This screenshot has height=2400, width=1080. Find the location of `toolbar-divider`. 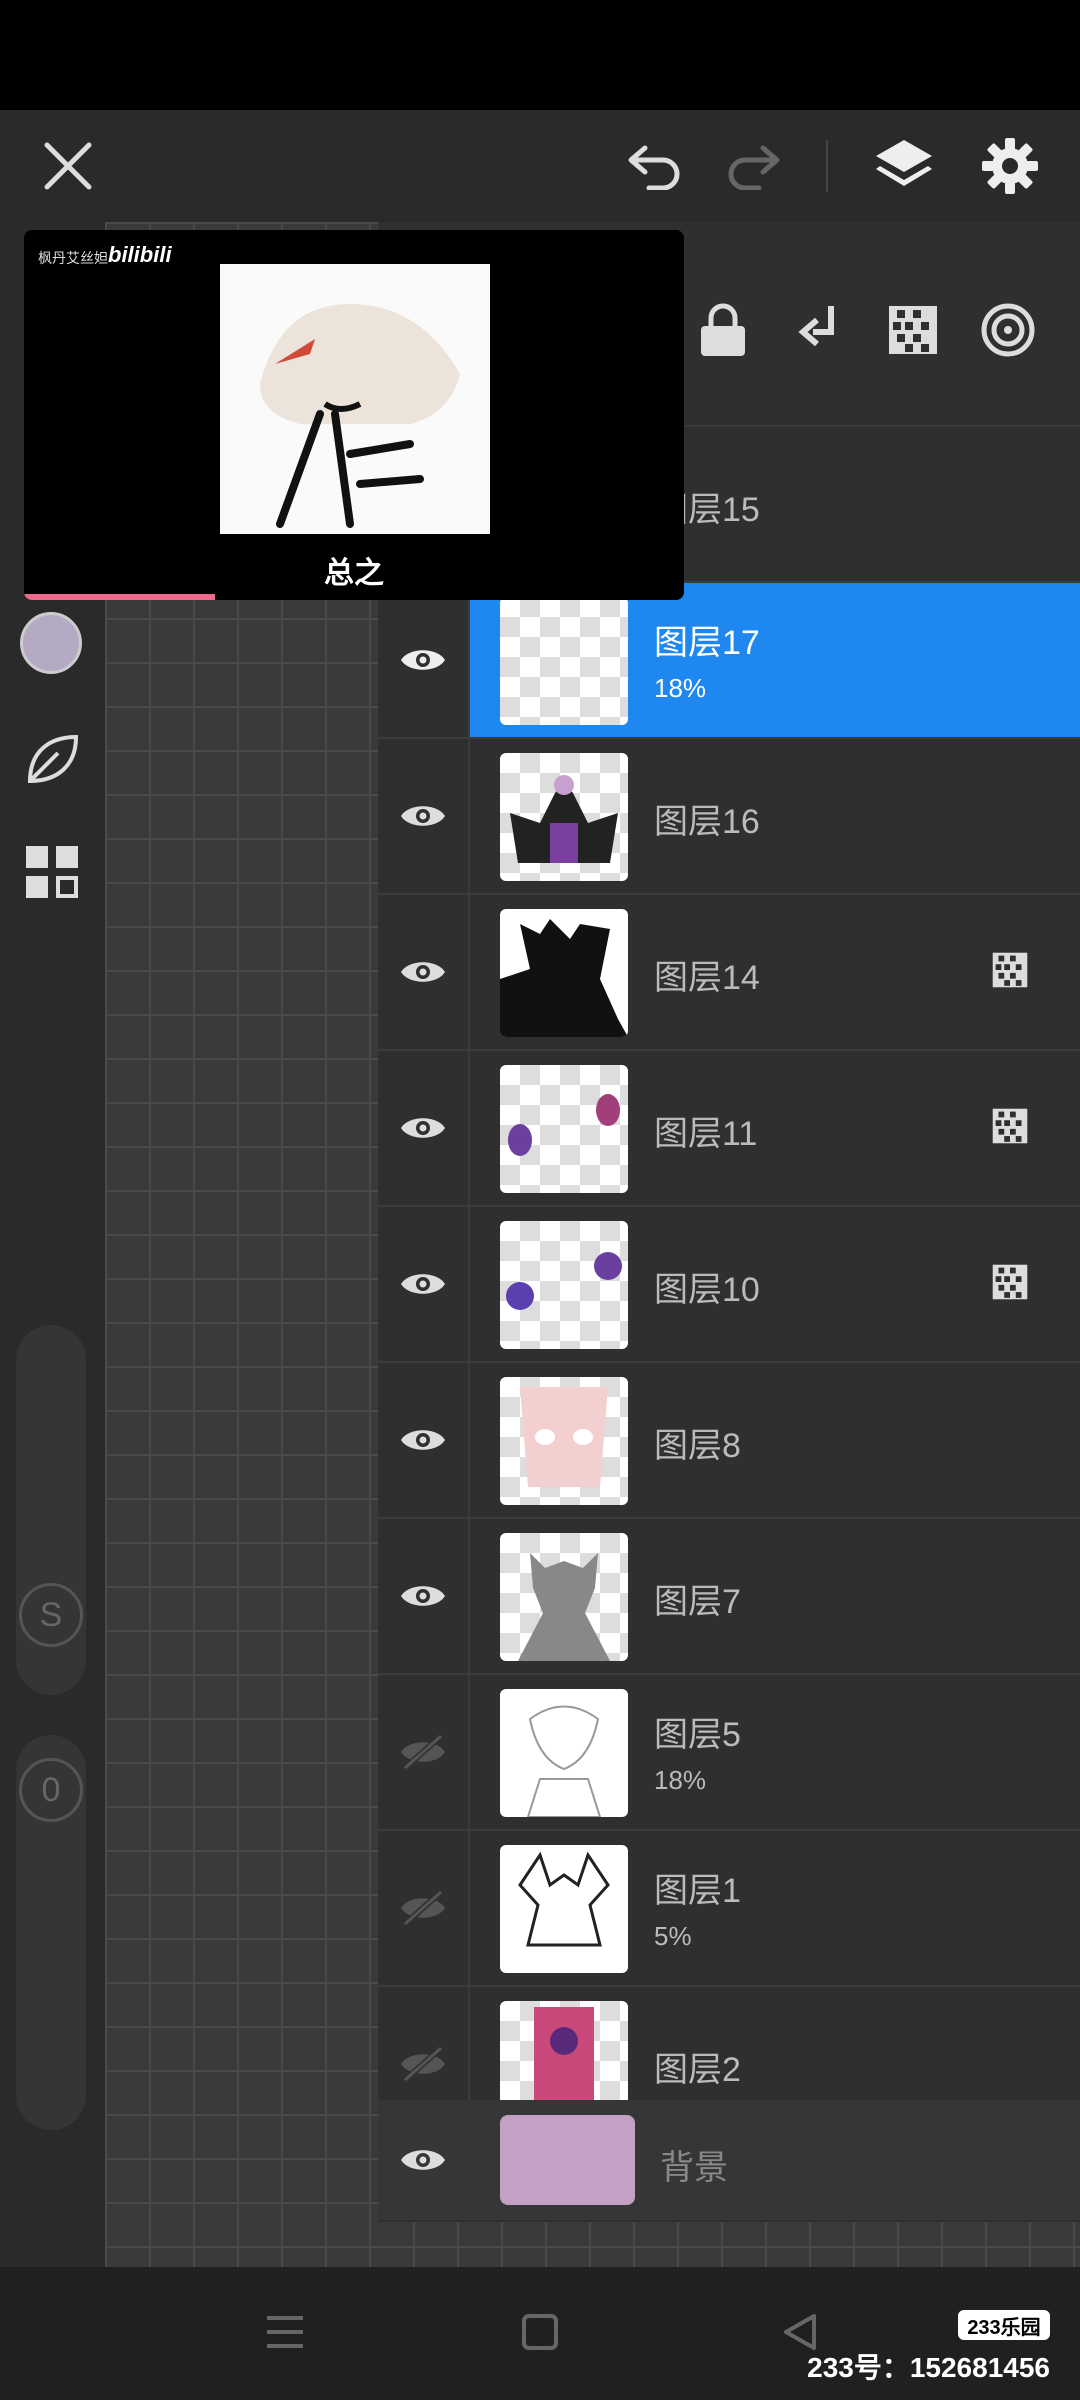

toolbar-divider is located at coordinates (827, 166).